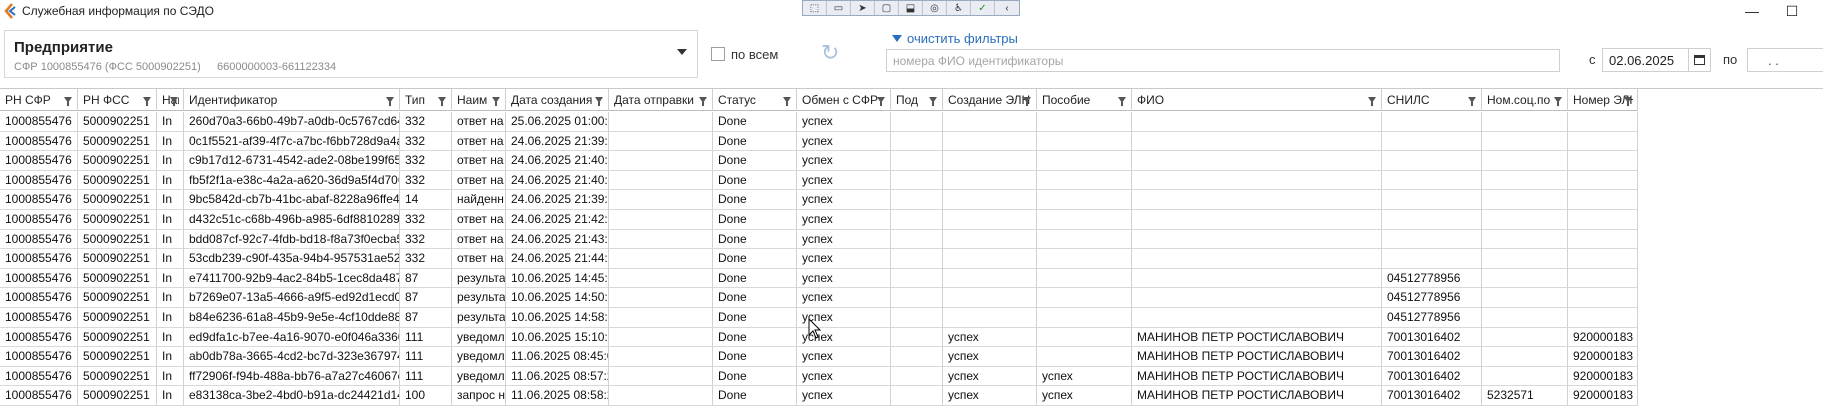 This screenshot has height=419, width=1823. Describe the element at coordinates (292, 356) in the screenshot. I see `cell-id: ab0db78a-3665-4cd2-bc7d-323e36797482` at that location.